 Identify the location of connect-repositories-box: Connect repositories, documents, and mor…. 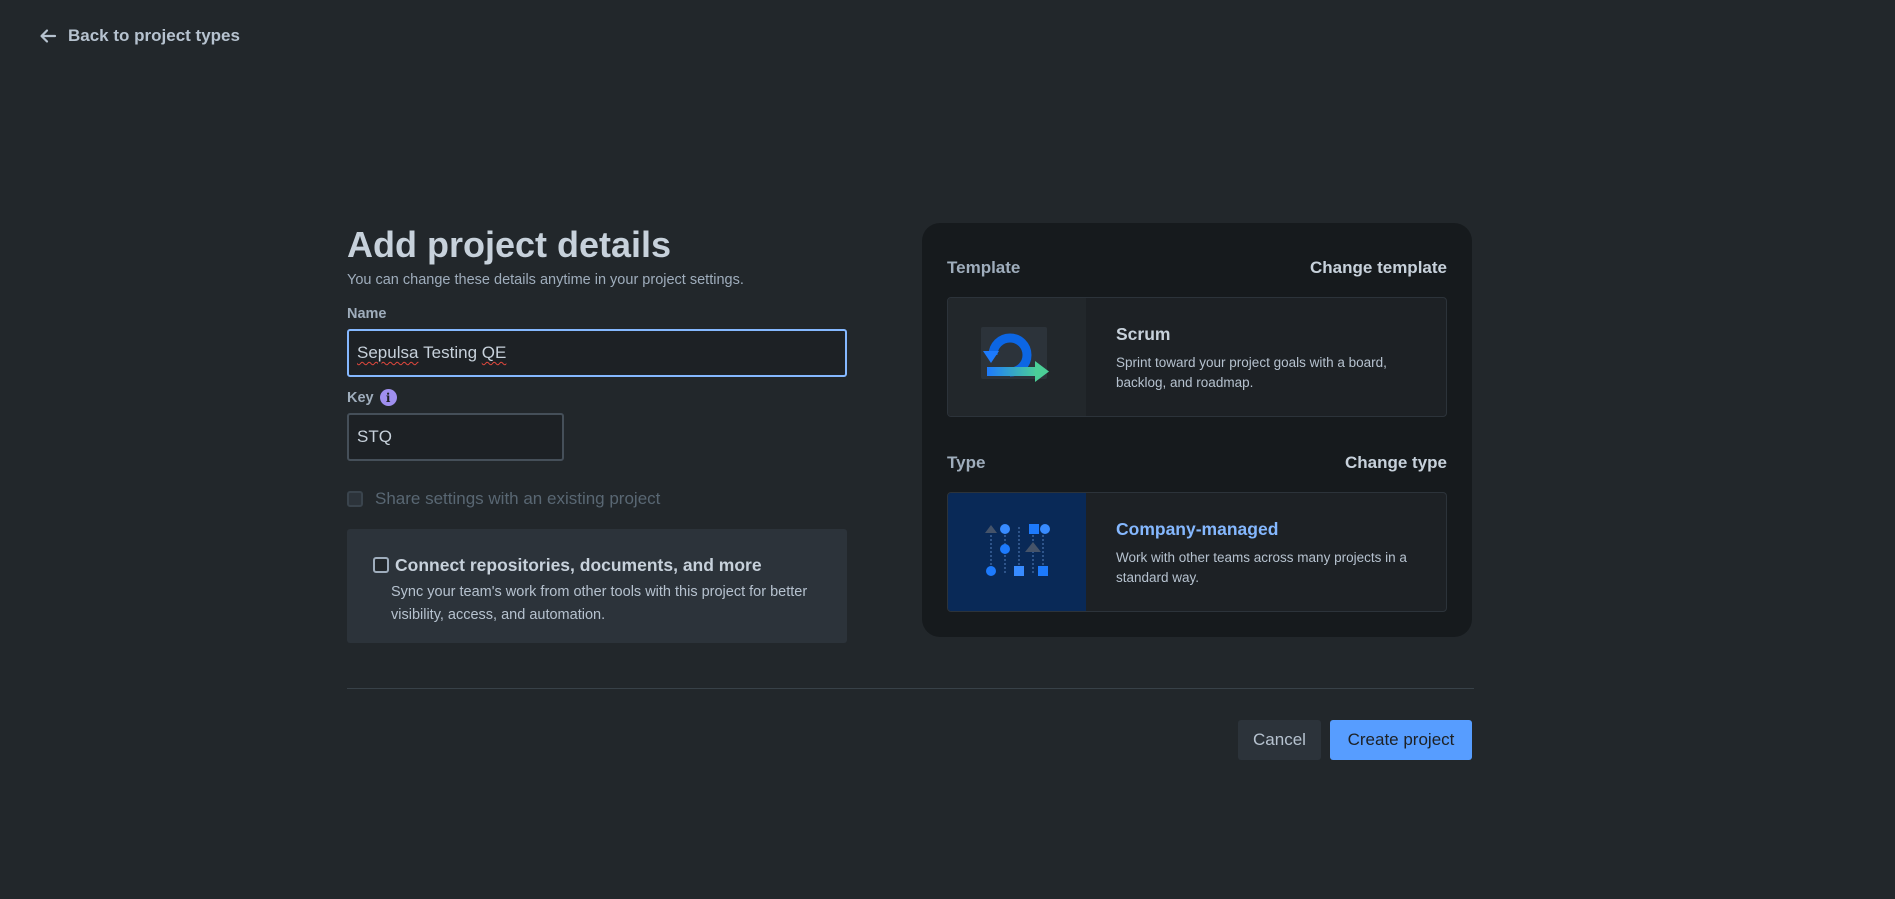
(597, 586).